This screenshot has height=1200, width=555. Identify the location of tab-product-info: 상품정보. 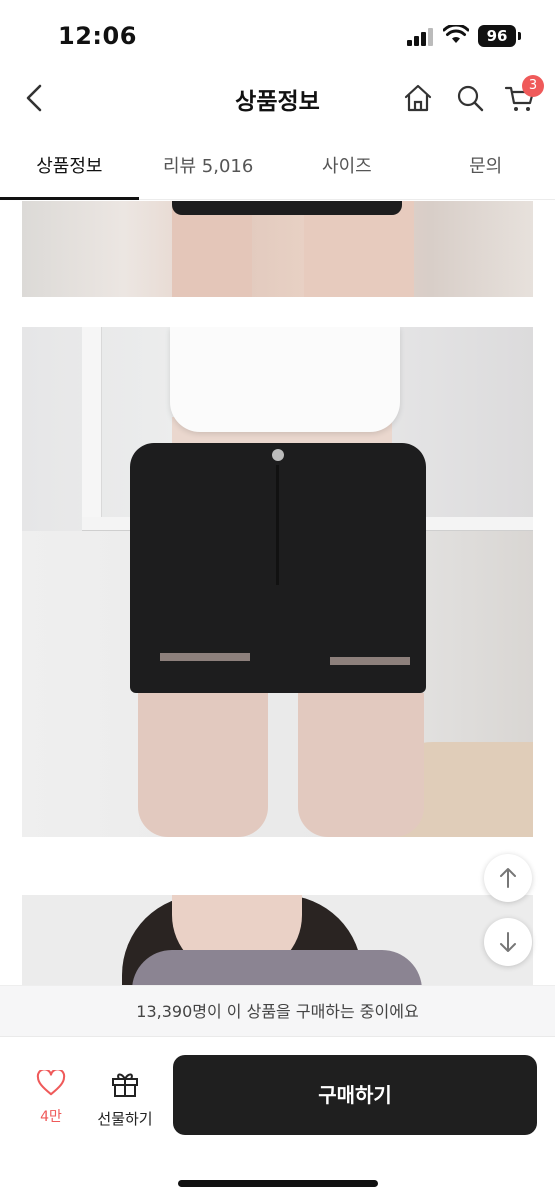
(69, 168).